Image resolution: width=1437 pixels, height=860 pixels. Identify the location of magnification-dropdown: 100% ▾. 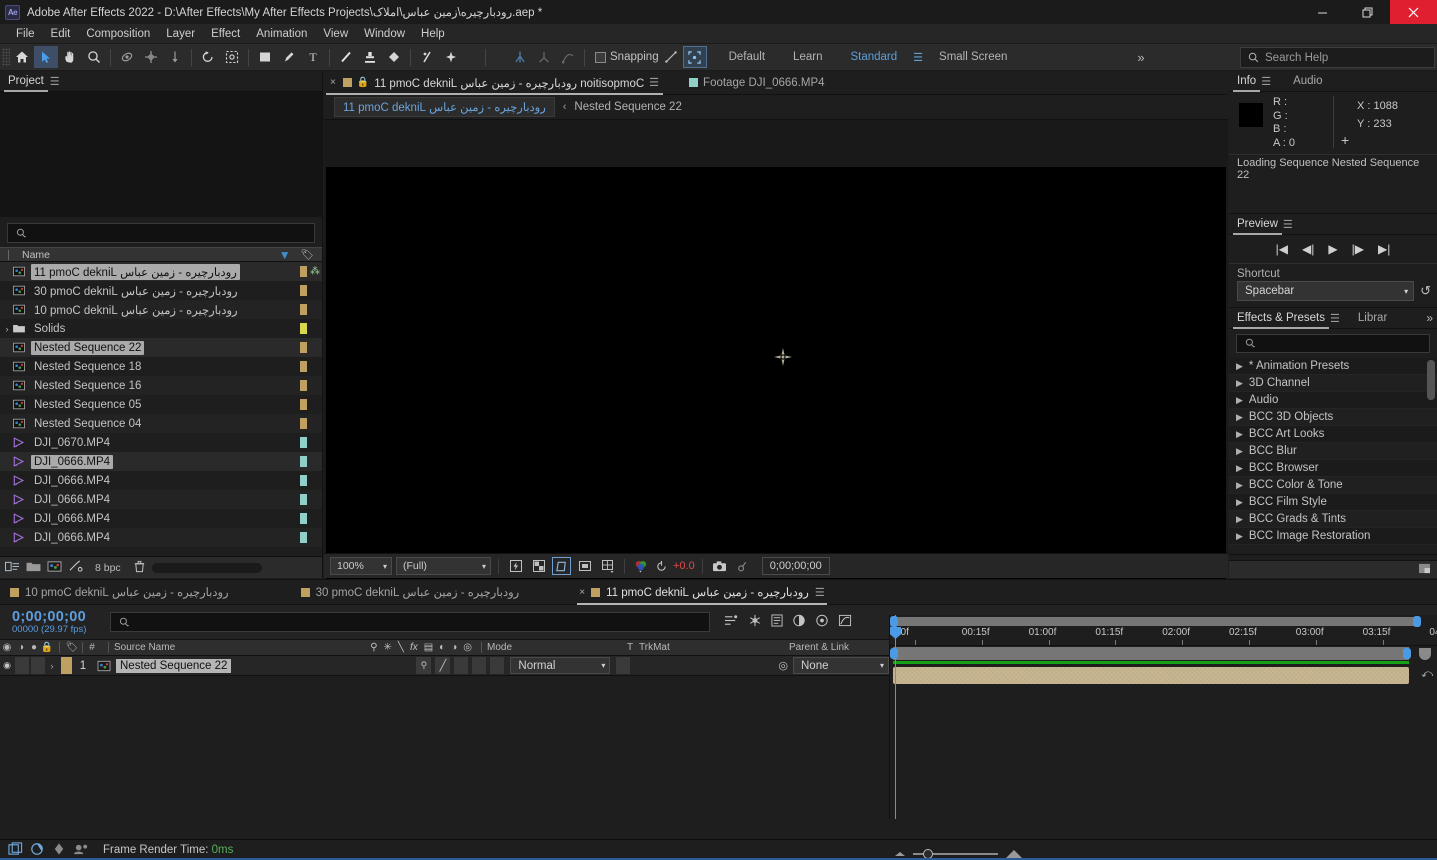
(361, 566).